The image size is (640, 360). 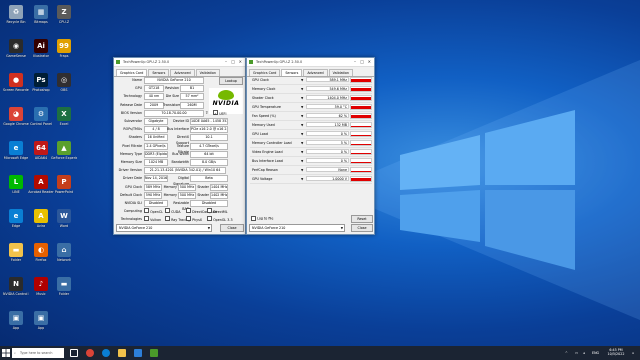 What do you see at coordinates (38, 353) in the screenshot?
I see `search-input: ⌕ Type here to search` at bounding box center [38, 353].